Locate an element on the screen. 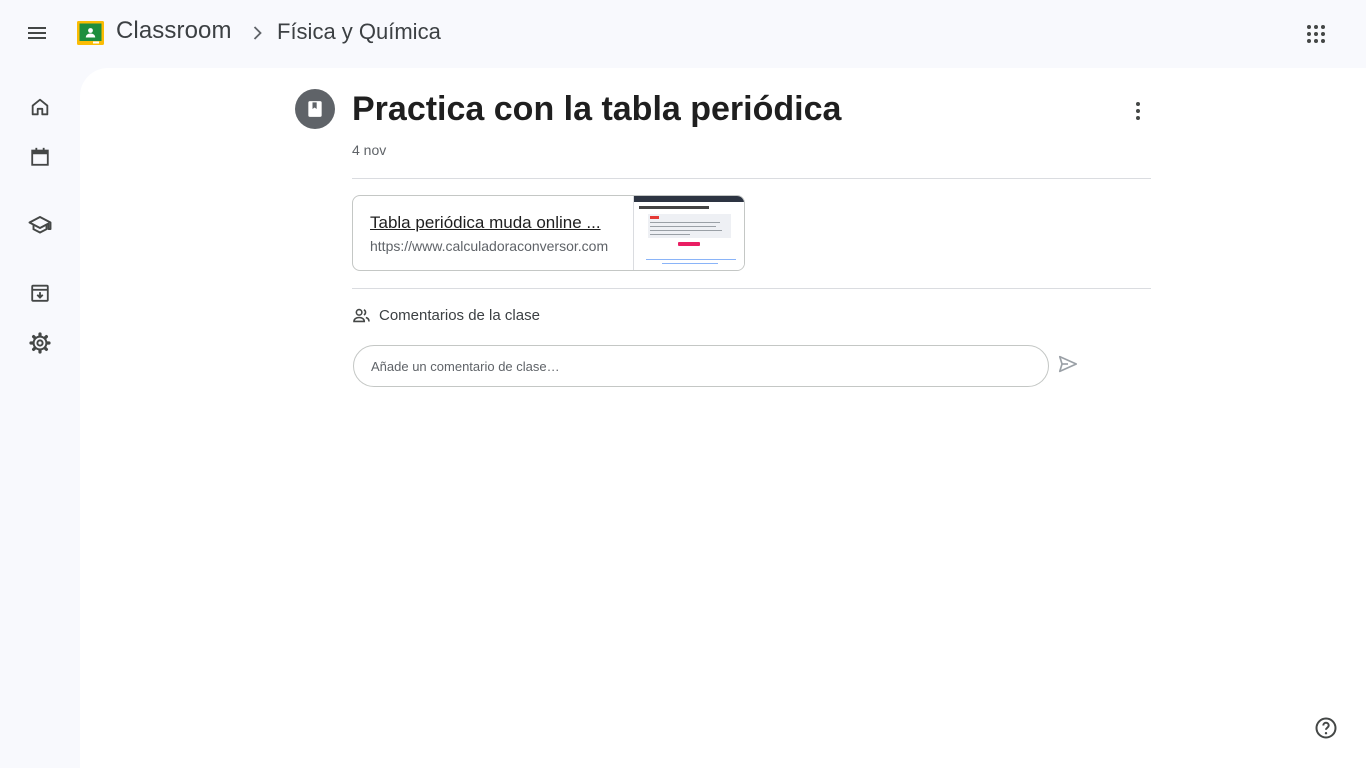 This screenshot has height=768, width=1366. school-icon is located at coordinates (40, 225).